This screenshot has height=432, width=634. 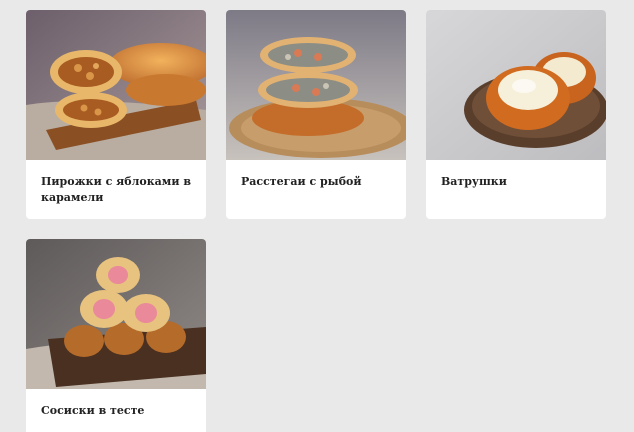 I want to click on product-card: Расстегаи с рыбой, so click(x=316, y=114).